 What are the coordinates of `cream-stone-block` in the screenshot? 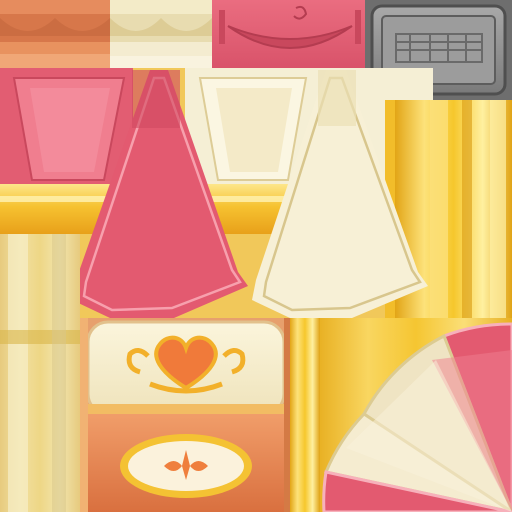 It's located at (40, 373).